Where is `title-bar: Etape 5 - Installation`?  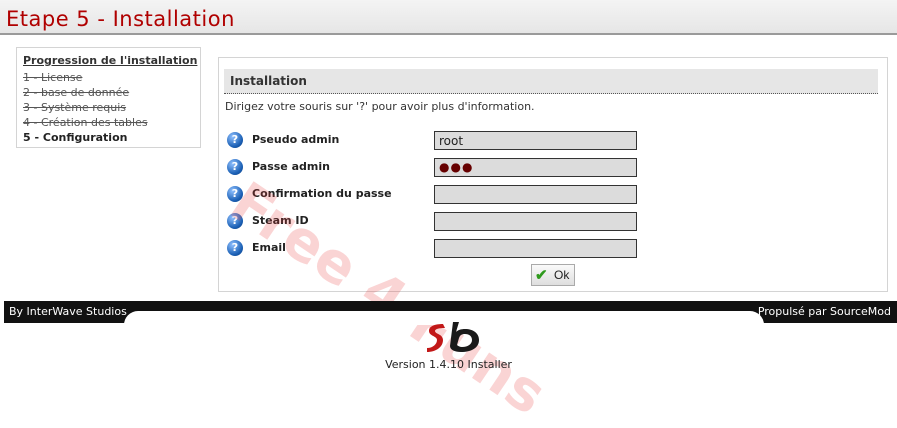 title-bar: Etape 5 - Installation is located at coordinates (448, 17).